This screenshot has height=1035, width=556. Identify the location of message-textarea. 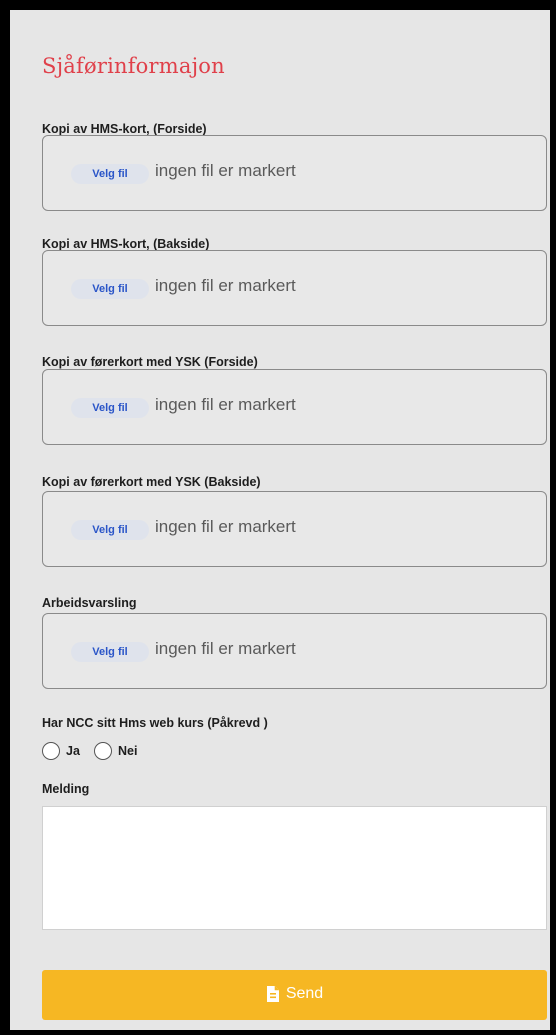
(294, 868).